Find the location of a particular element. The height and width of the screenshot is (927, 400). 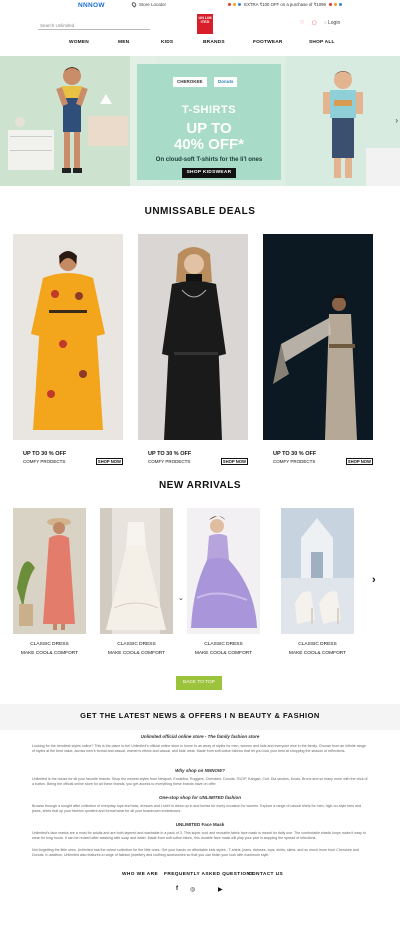

hero-next-arrow-icon: › is located at coordinates (396, 120).